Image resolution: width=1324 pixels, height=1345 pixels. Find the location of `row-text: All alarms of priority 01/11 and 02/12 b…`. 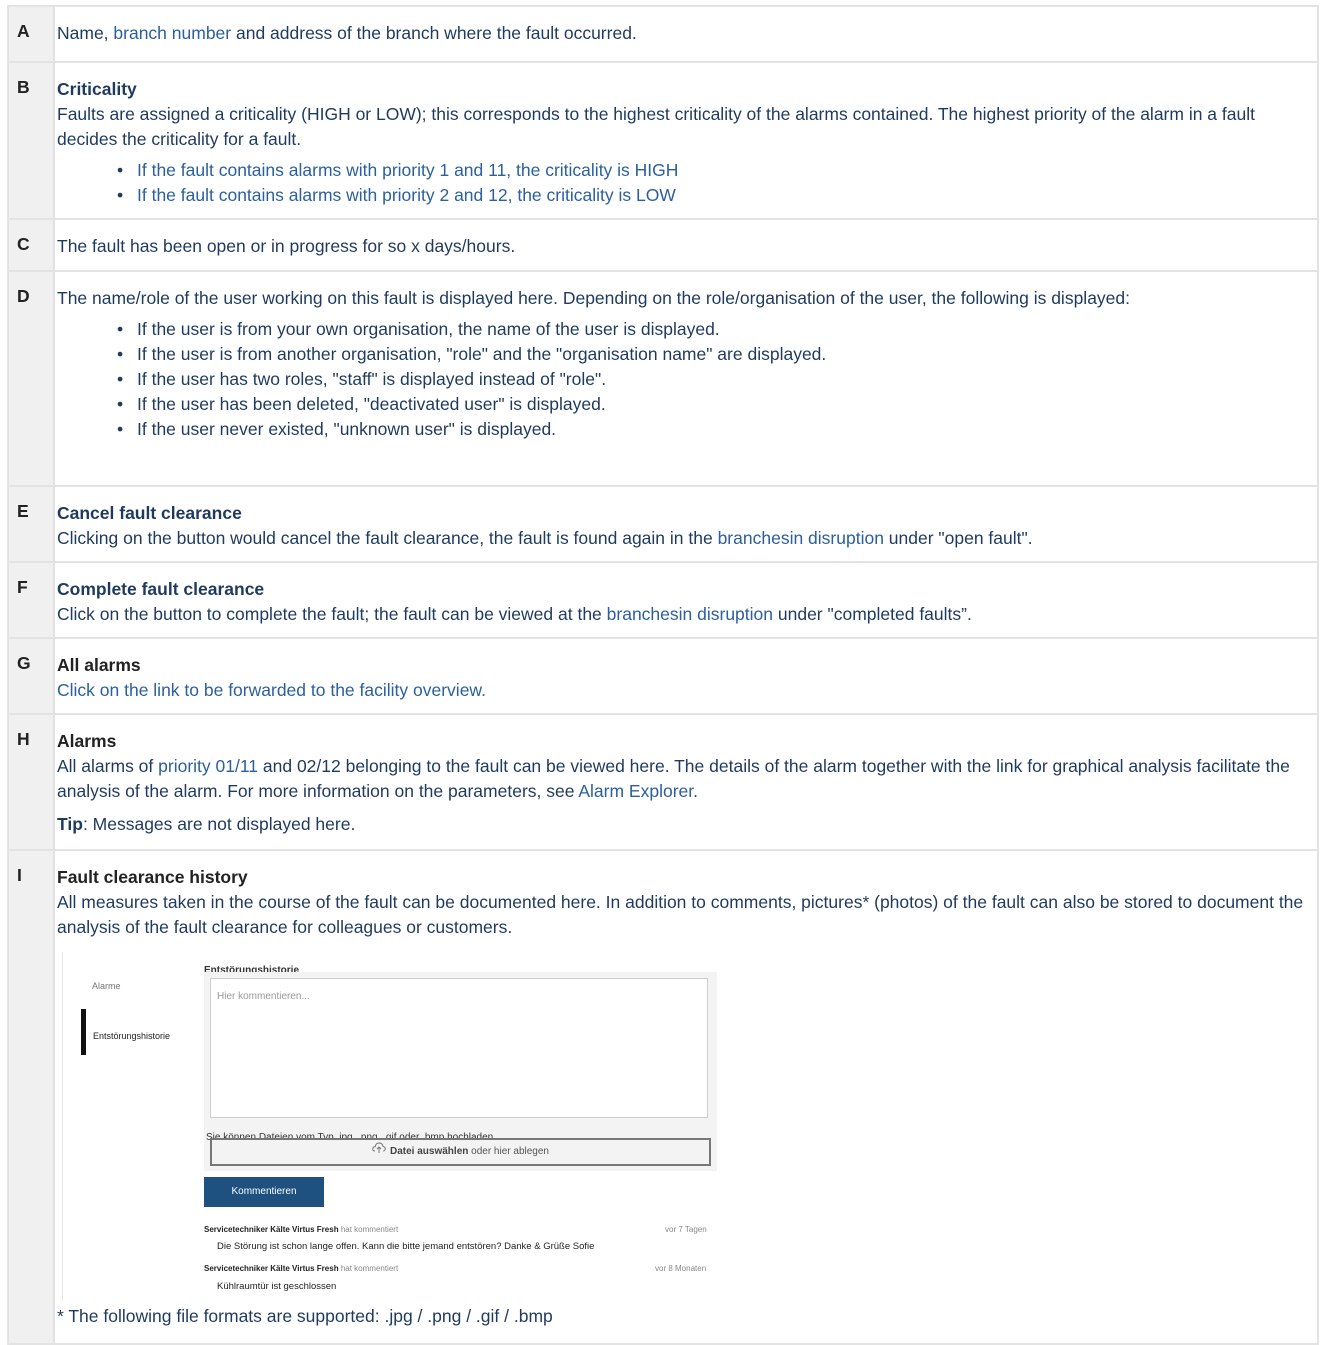

row-text: All alarms of priority 01/11 and 02/12 b… is located at coordinates (681, 779).